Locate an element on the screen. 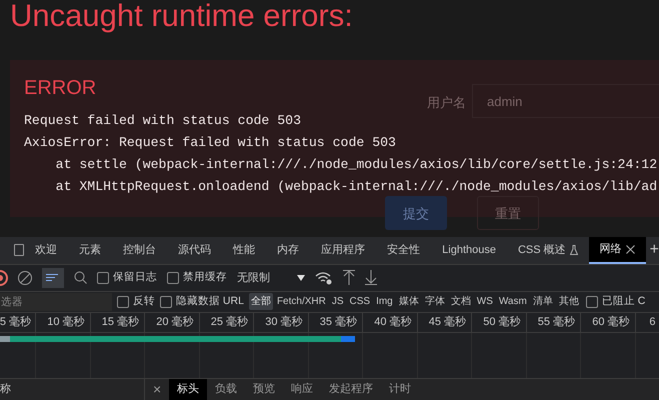  resource-type-filter: CSS is located at coordinates (360, 301).